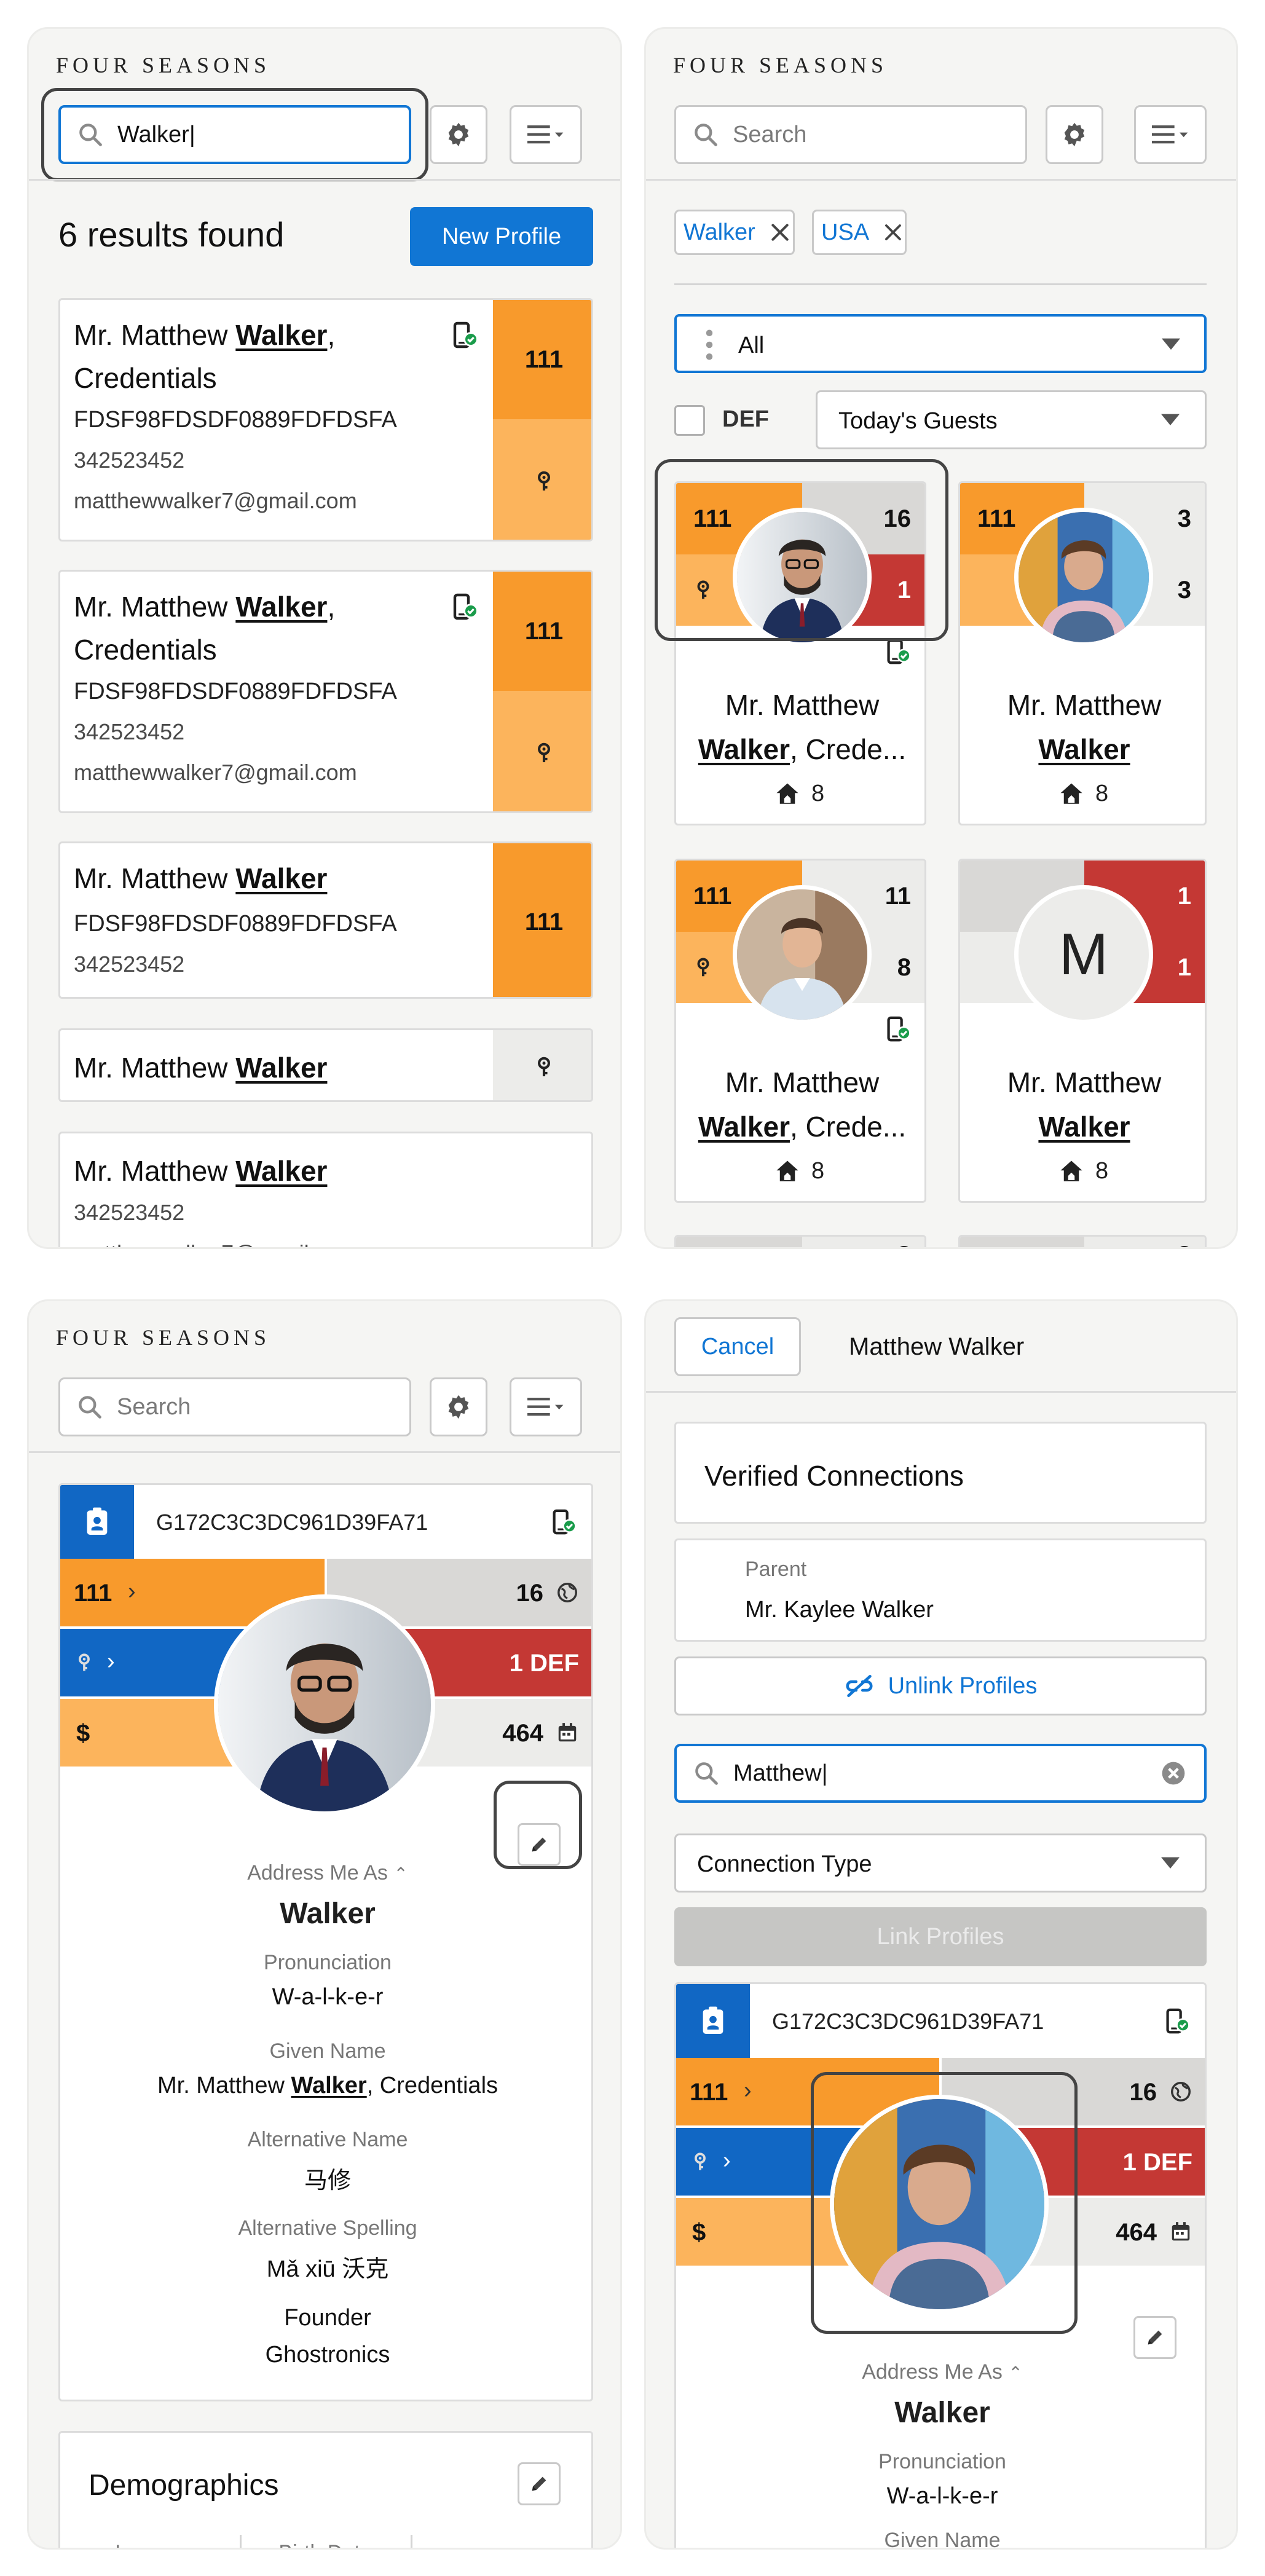  I want to click on id-badge-icon, so click(97, 1522).